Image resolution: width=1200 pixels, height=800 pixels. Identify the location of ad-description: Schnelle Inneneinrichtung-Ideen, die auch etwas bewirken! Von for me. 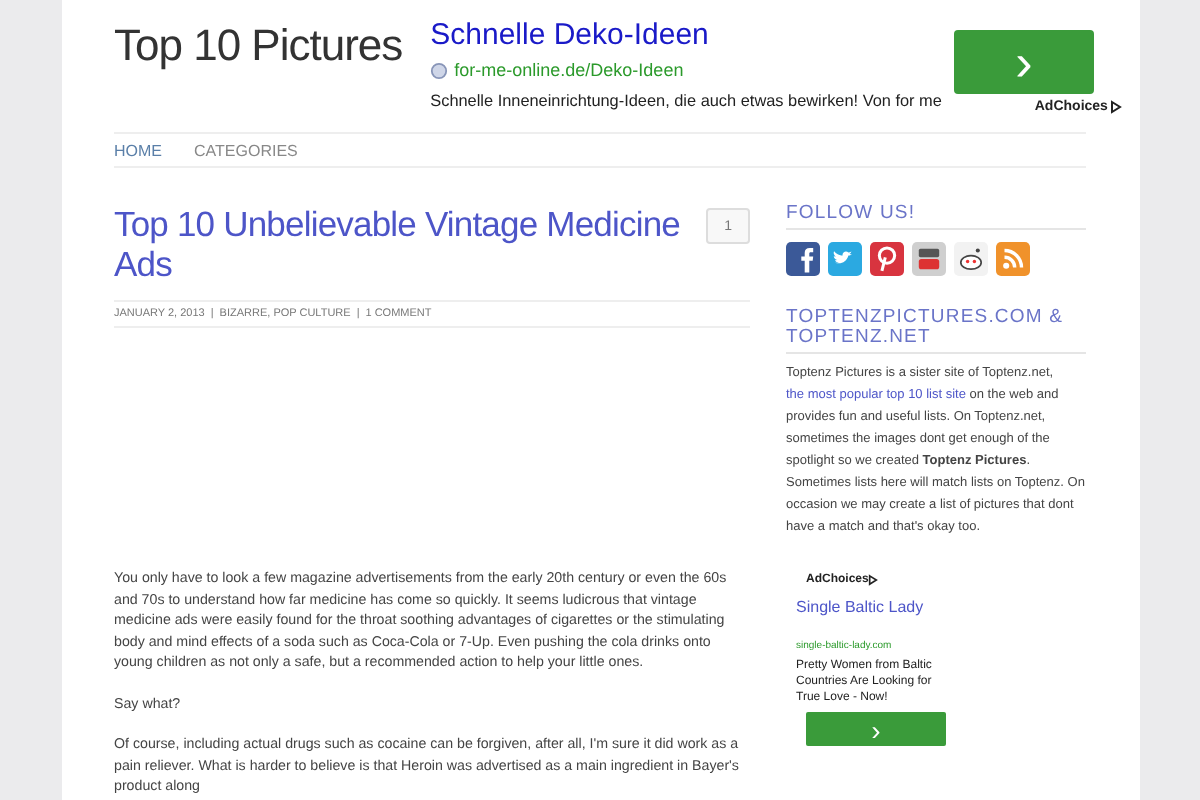
(686, 101).